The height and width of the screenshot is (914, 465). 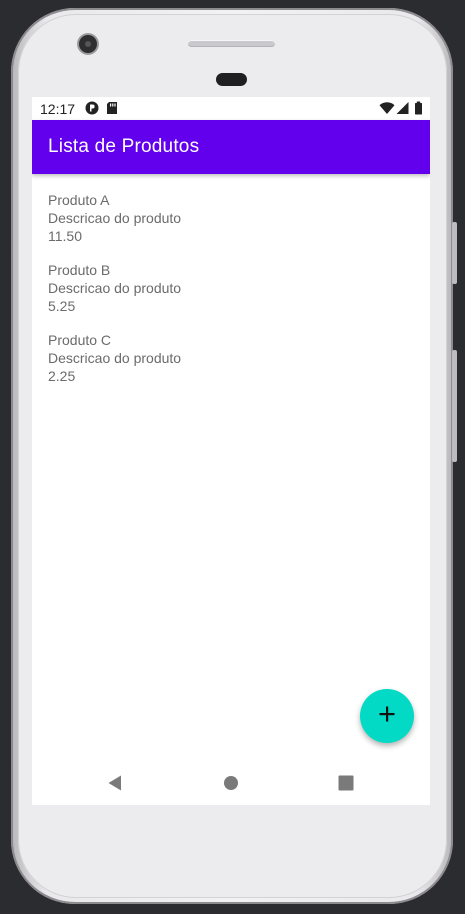 What do you see at coordinates (231, 108) in the screenshot?
I see `status-bar: 12:17` at bounding box center [231, 108].